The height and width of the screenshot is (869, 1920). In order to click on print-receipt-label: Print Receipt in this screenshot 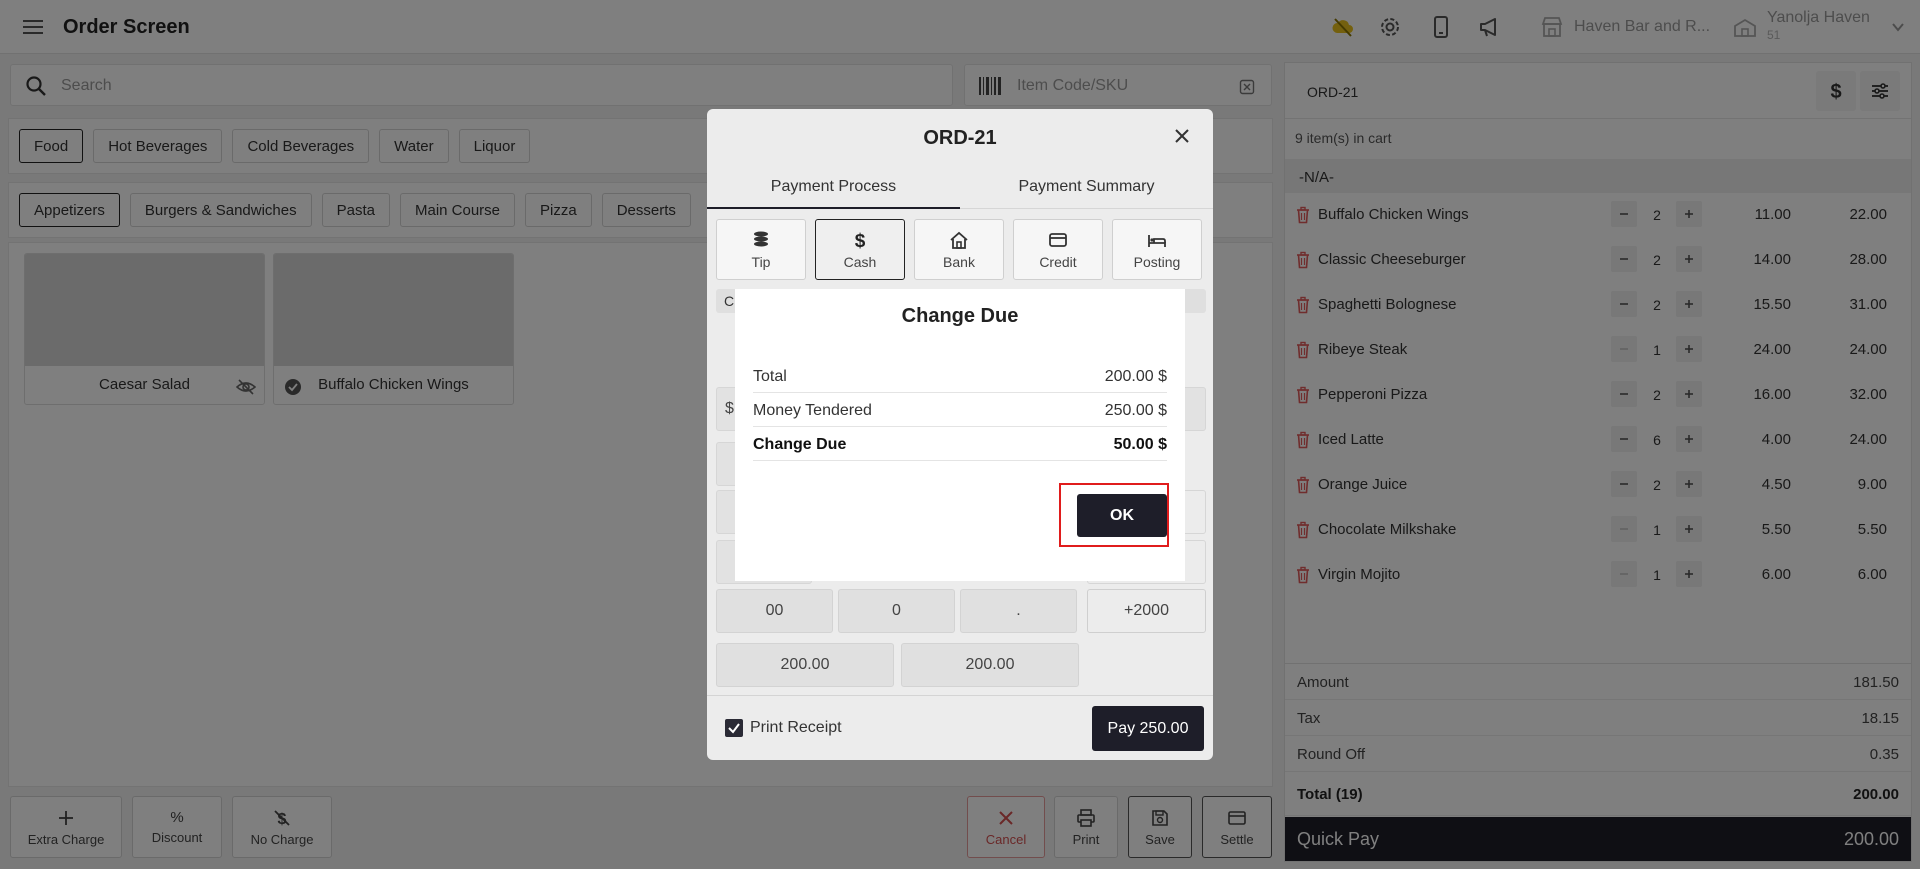, I will do `click(796, 727)`.